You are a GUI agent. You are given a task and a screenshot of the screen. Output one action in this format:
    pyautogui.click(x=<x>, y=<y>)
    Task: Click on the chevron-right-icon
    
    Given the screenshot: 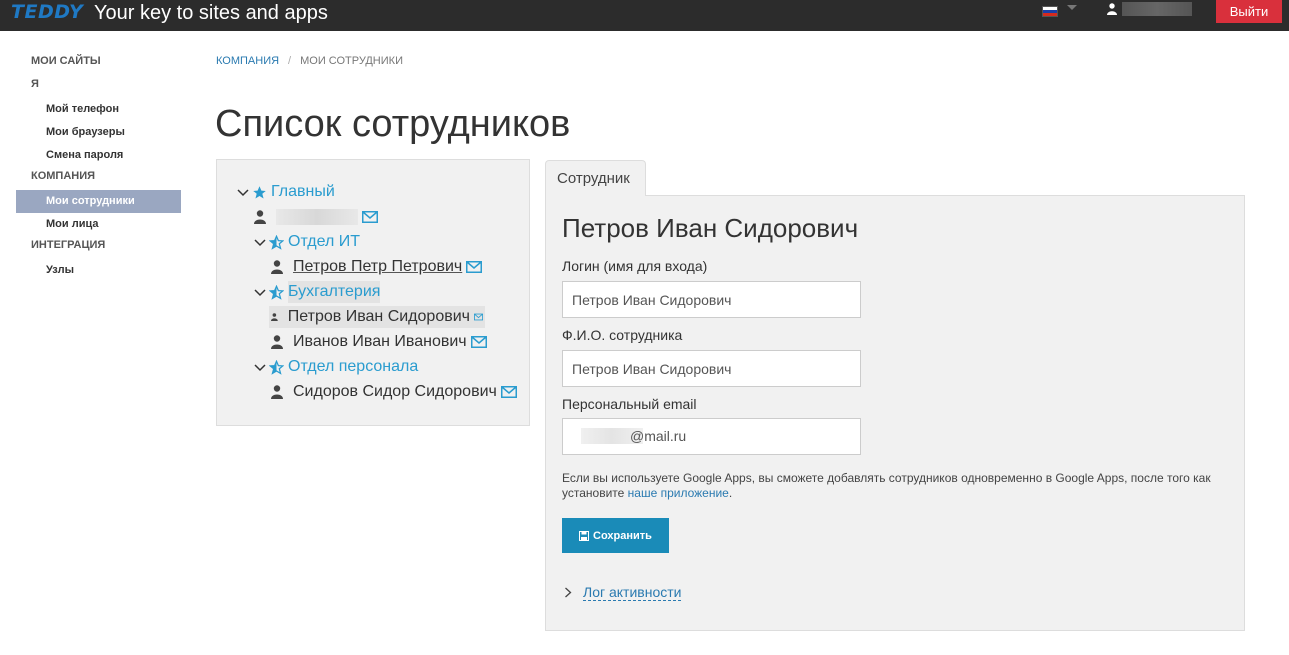 What is the action you would take?
    pyautogui.click(x=568, y=592)
    